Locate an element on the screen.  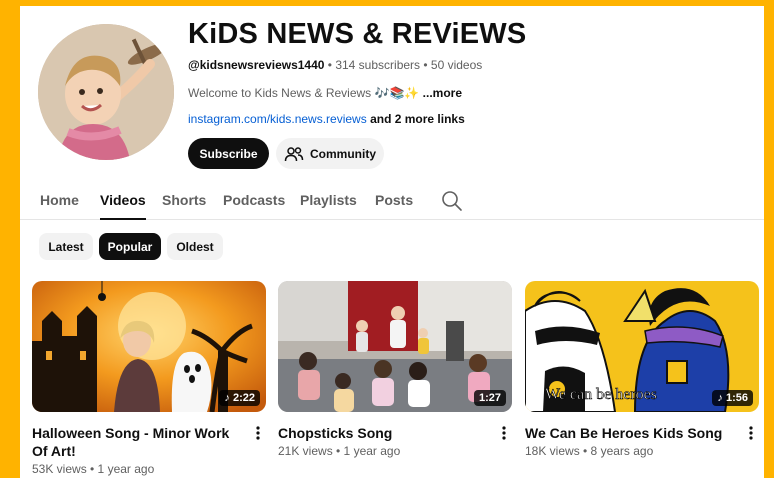
tab-podcasts: Podcasts is located at coordinates (254, 200).